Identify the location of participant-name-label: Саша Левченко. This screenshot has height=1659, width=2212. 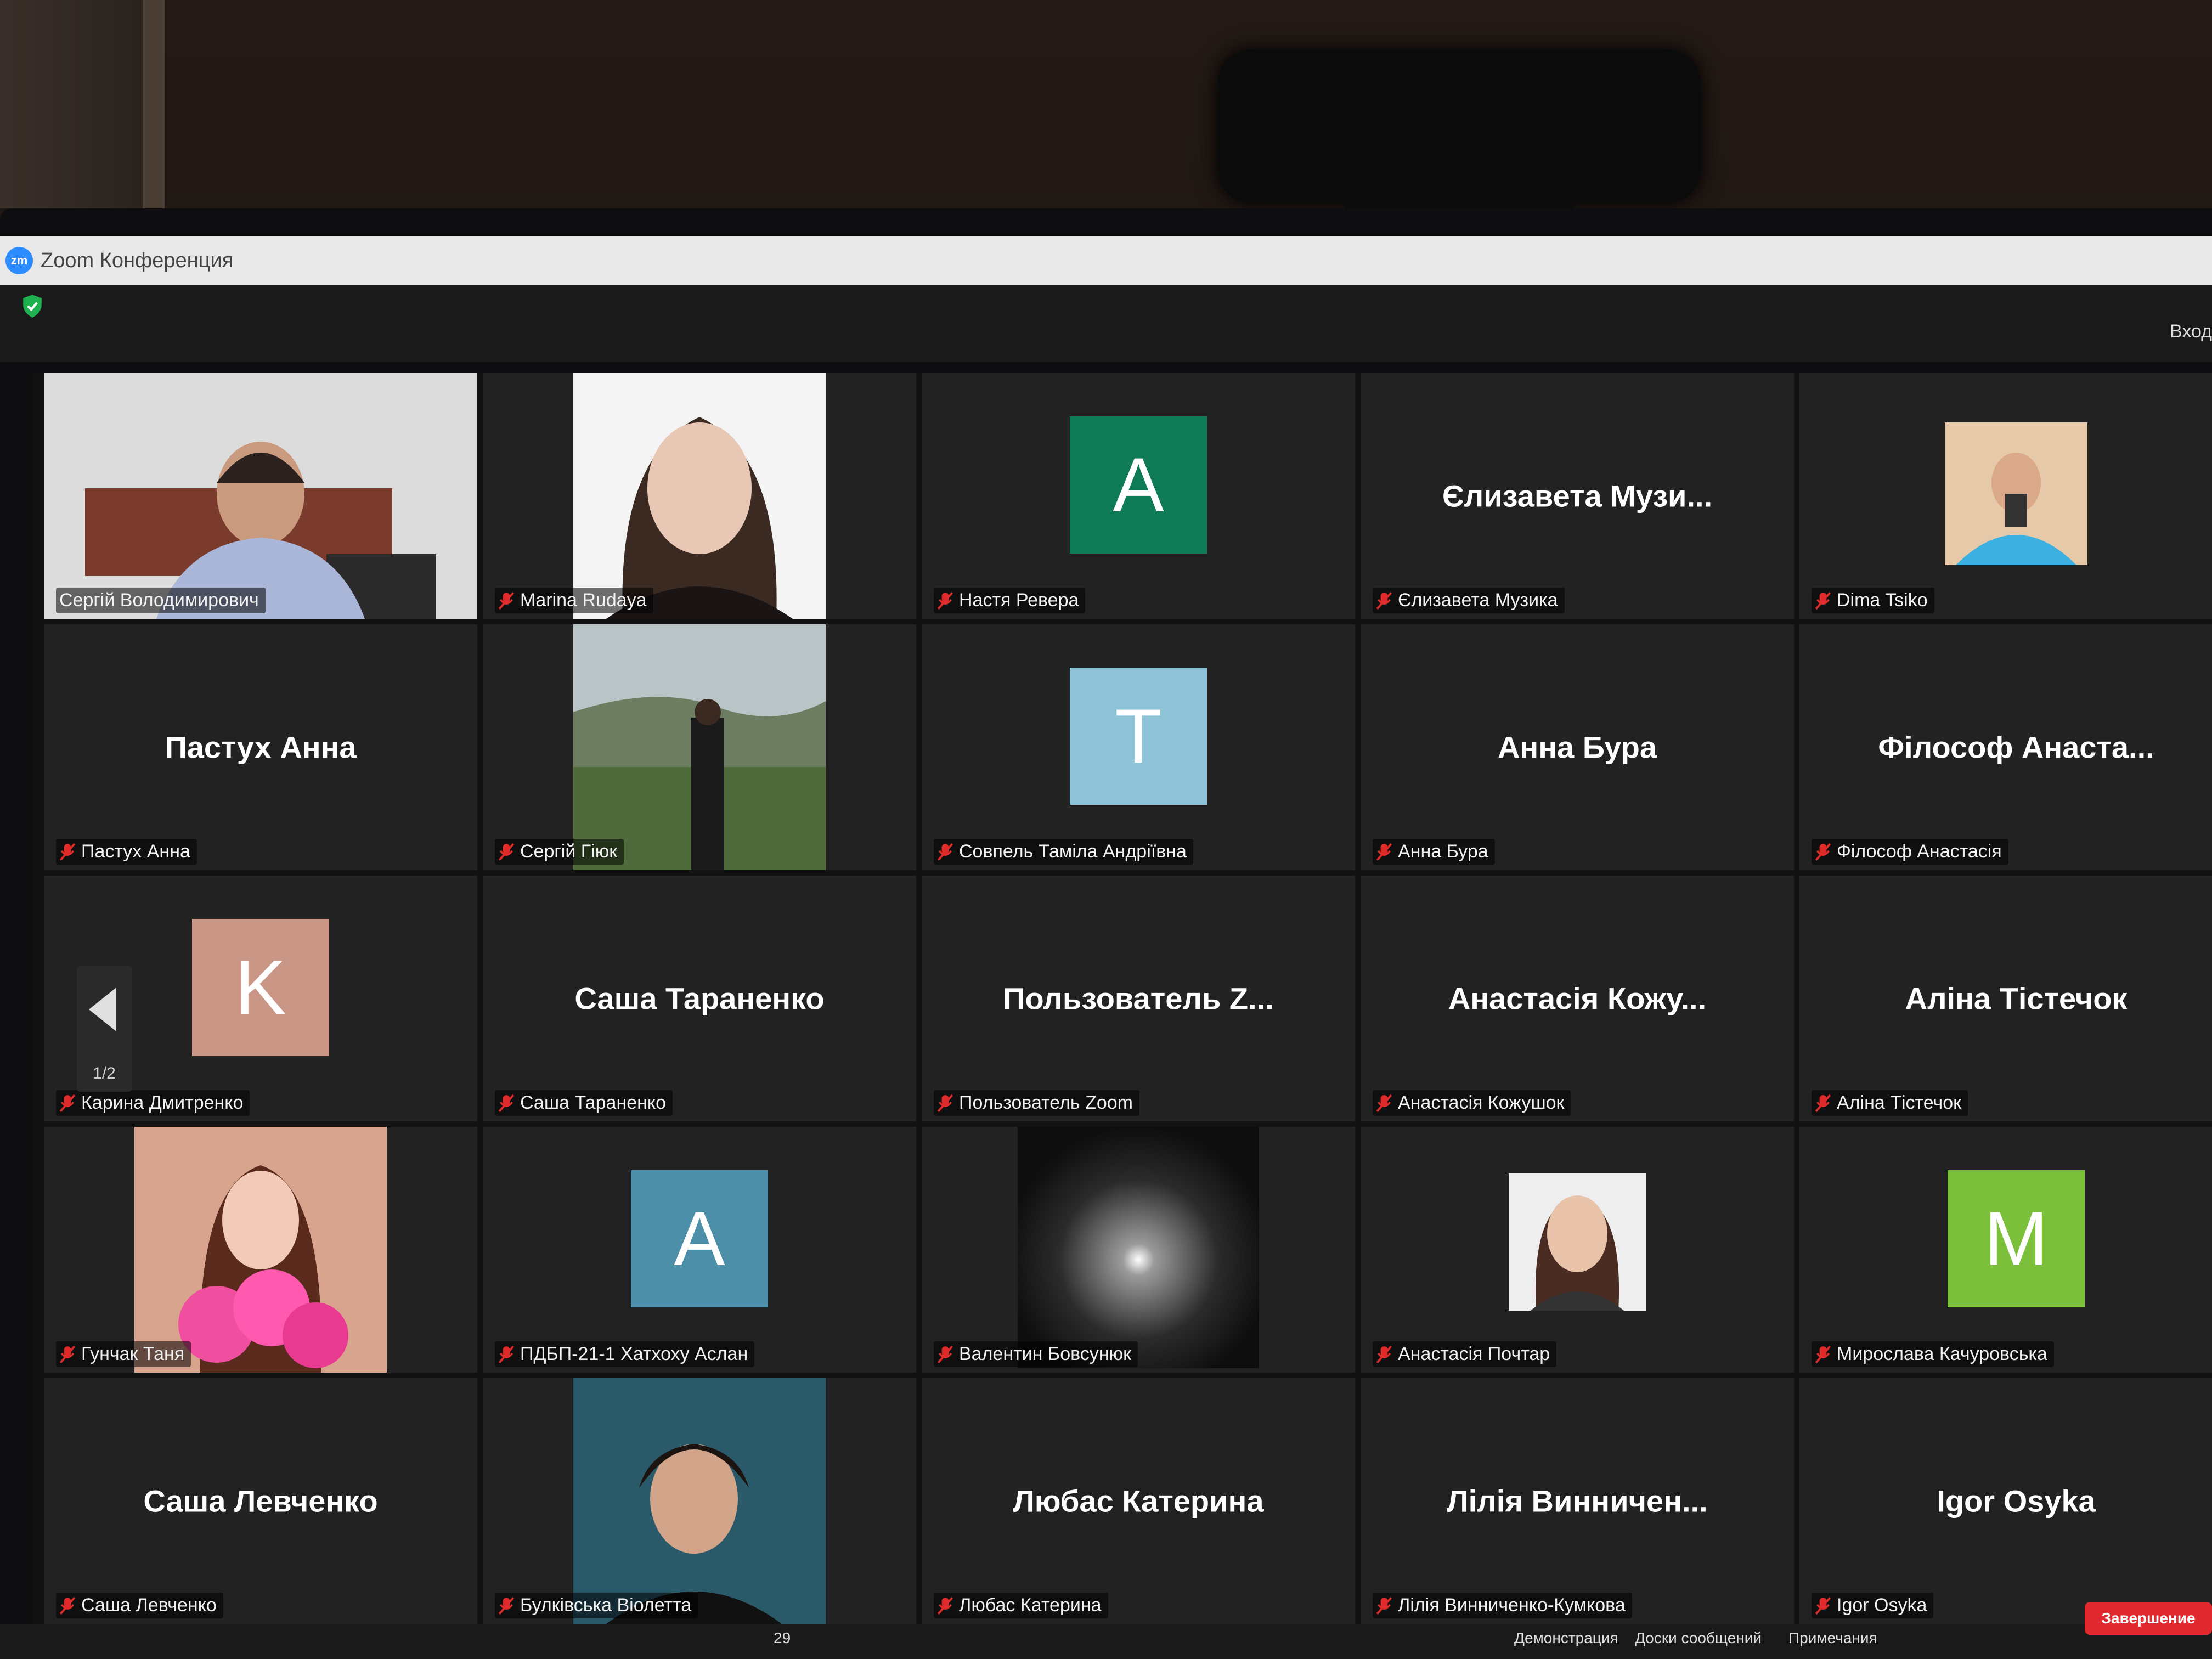
(140, 1606).